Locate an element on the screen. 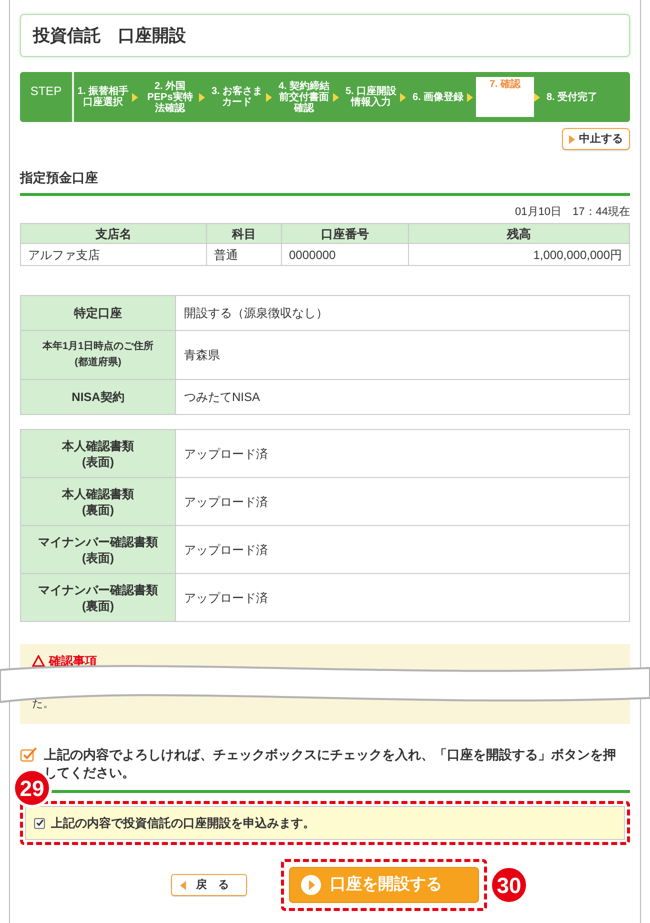 The width and height of the screenshot is (650, 923). step-item: 1. 振替相手口座選択 is located at coordinates (103, 97).